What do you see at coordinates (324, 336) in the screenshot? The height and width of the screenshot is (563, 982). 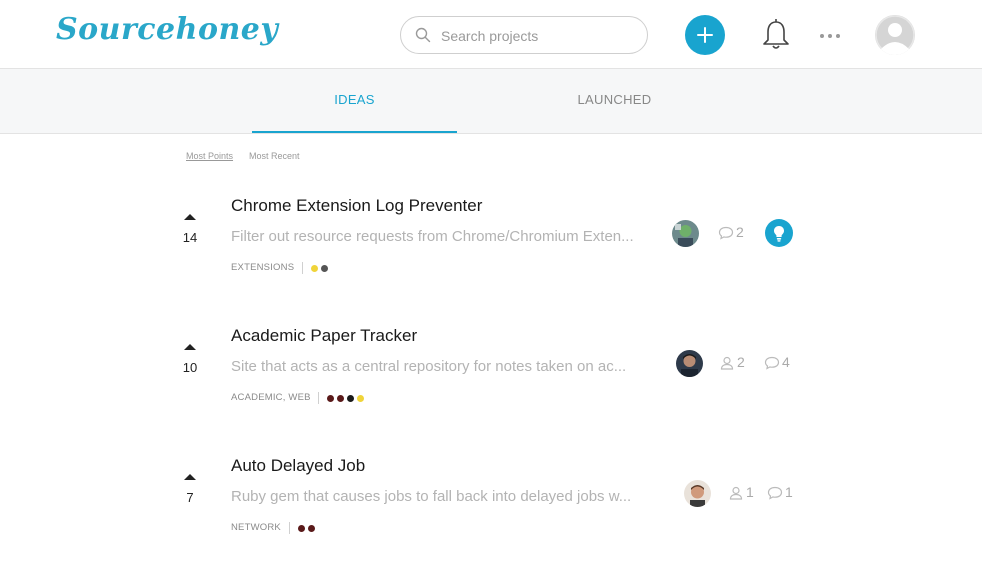 I see `project-title: Academic Paper Tracker` at bounding box center [324, 336].